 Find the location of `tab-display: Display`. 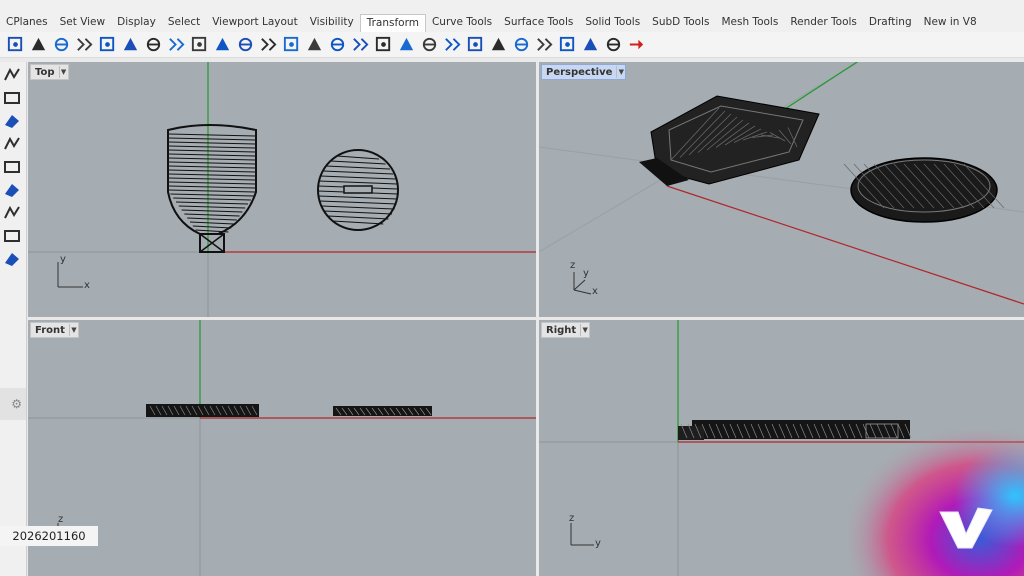

tab-display: Display is located at coordinates (136, 23).